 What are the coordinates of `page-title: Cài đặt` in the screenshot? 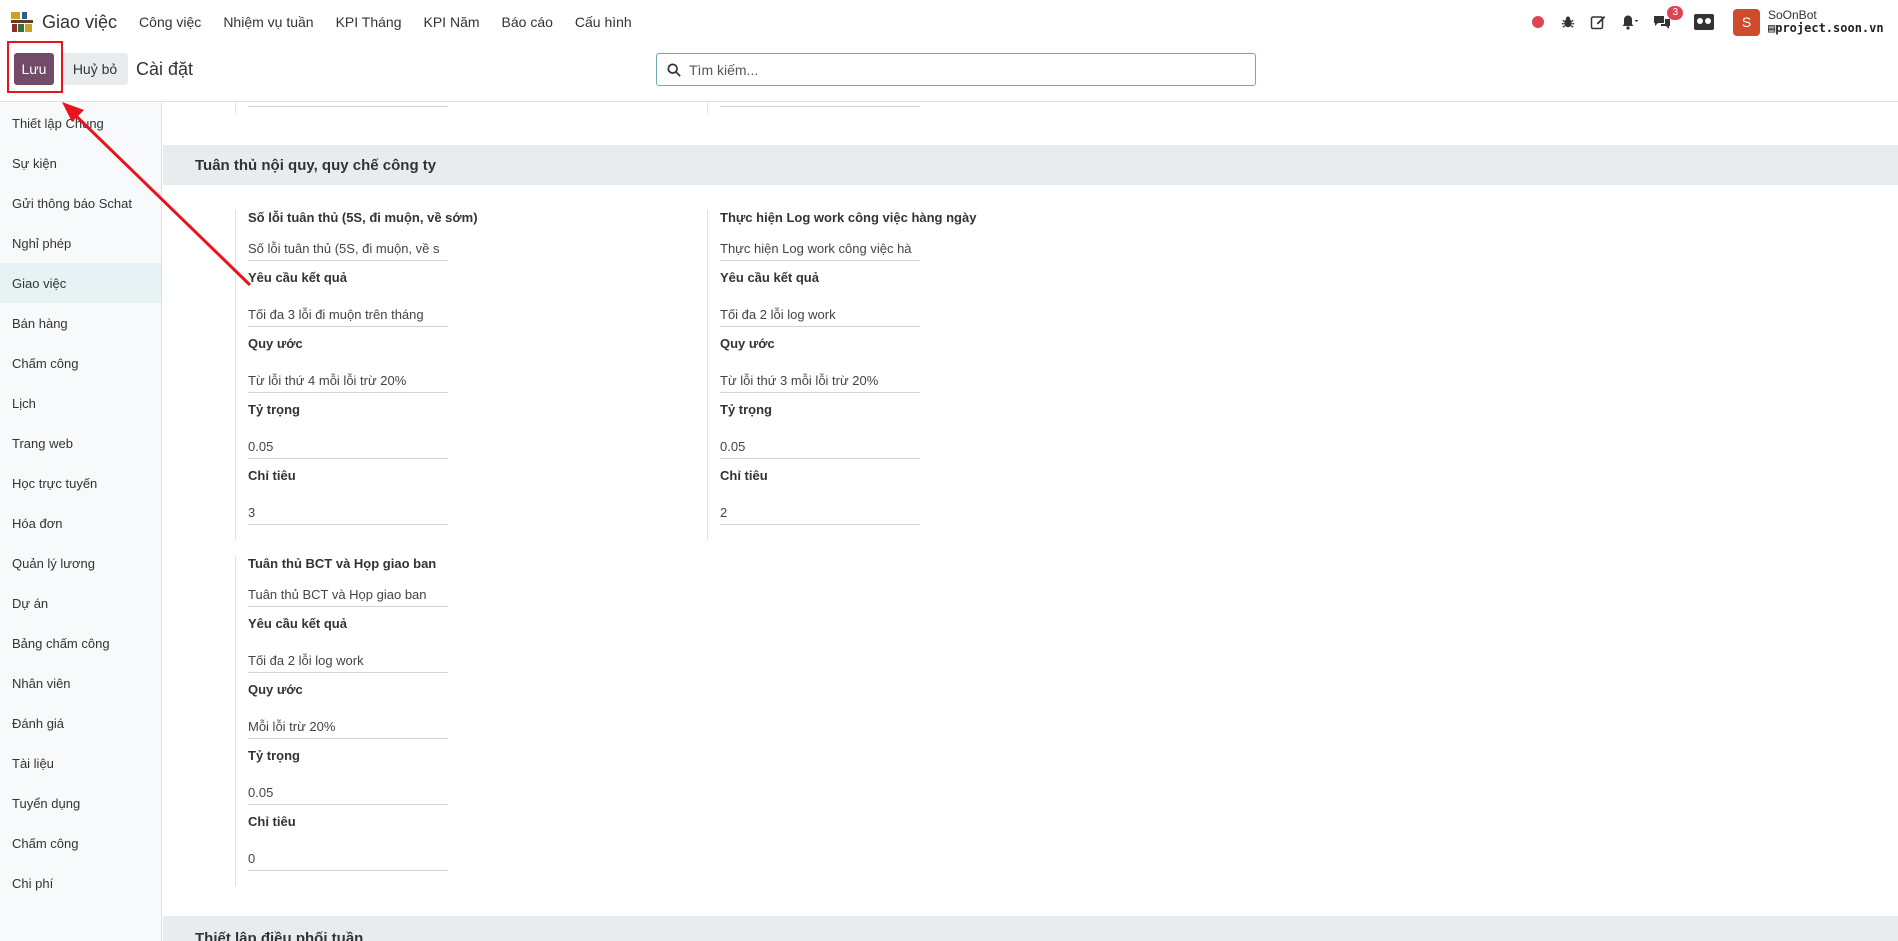 It's located at (165, 69).